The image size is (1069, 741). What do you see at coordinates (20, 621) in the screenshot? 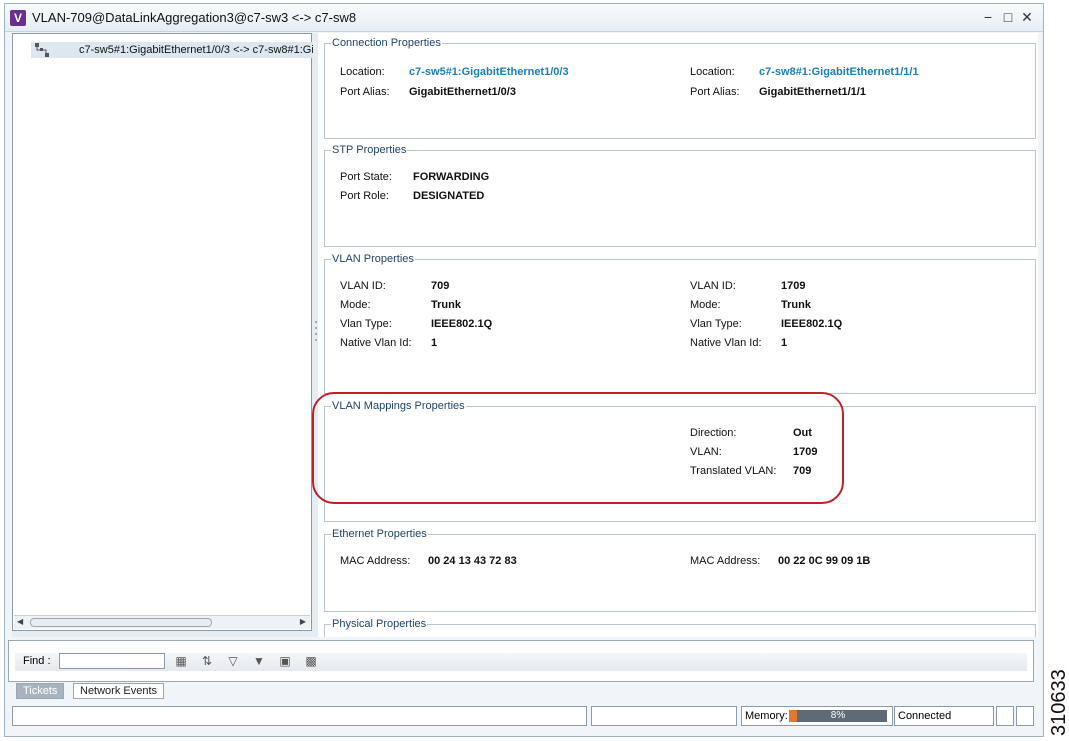
I see `scroll-left-icon: ◀` at bounding box center [20, 621].